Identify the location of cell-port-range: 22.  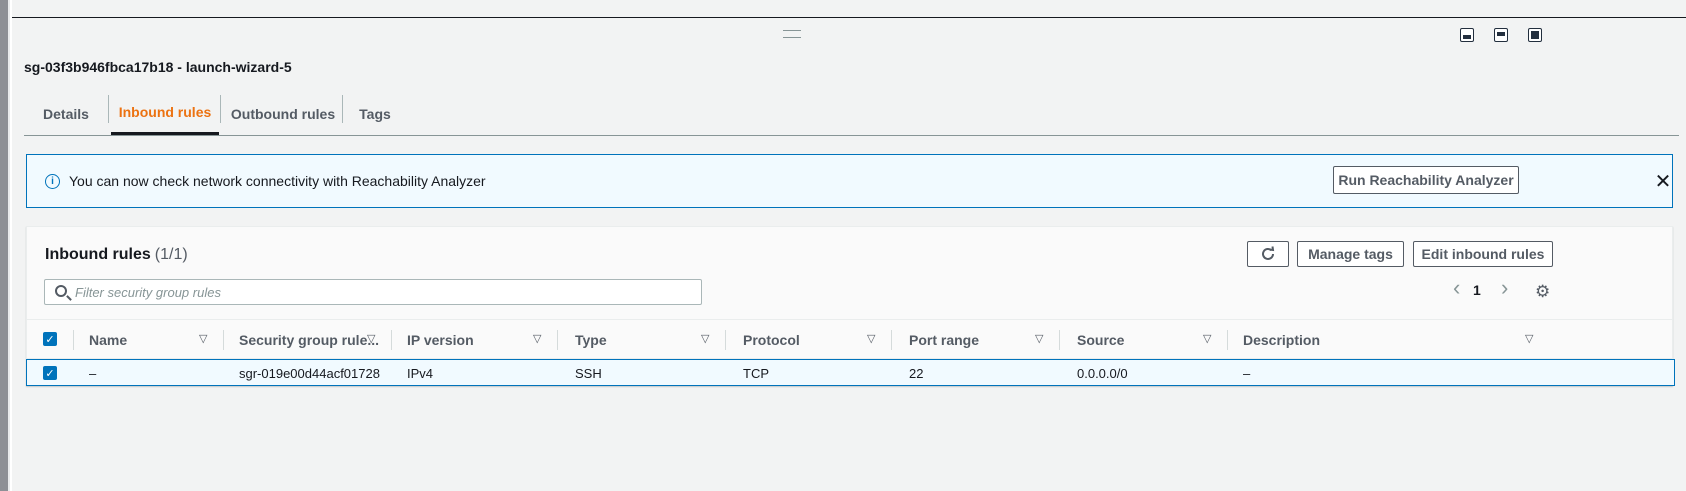
(916, 373).